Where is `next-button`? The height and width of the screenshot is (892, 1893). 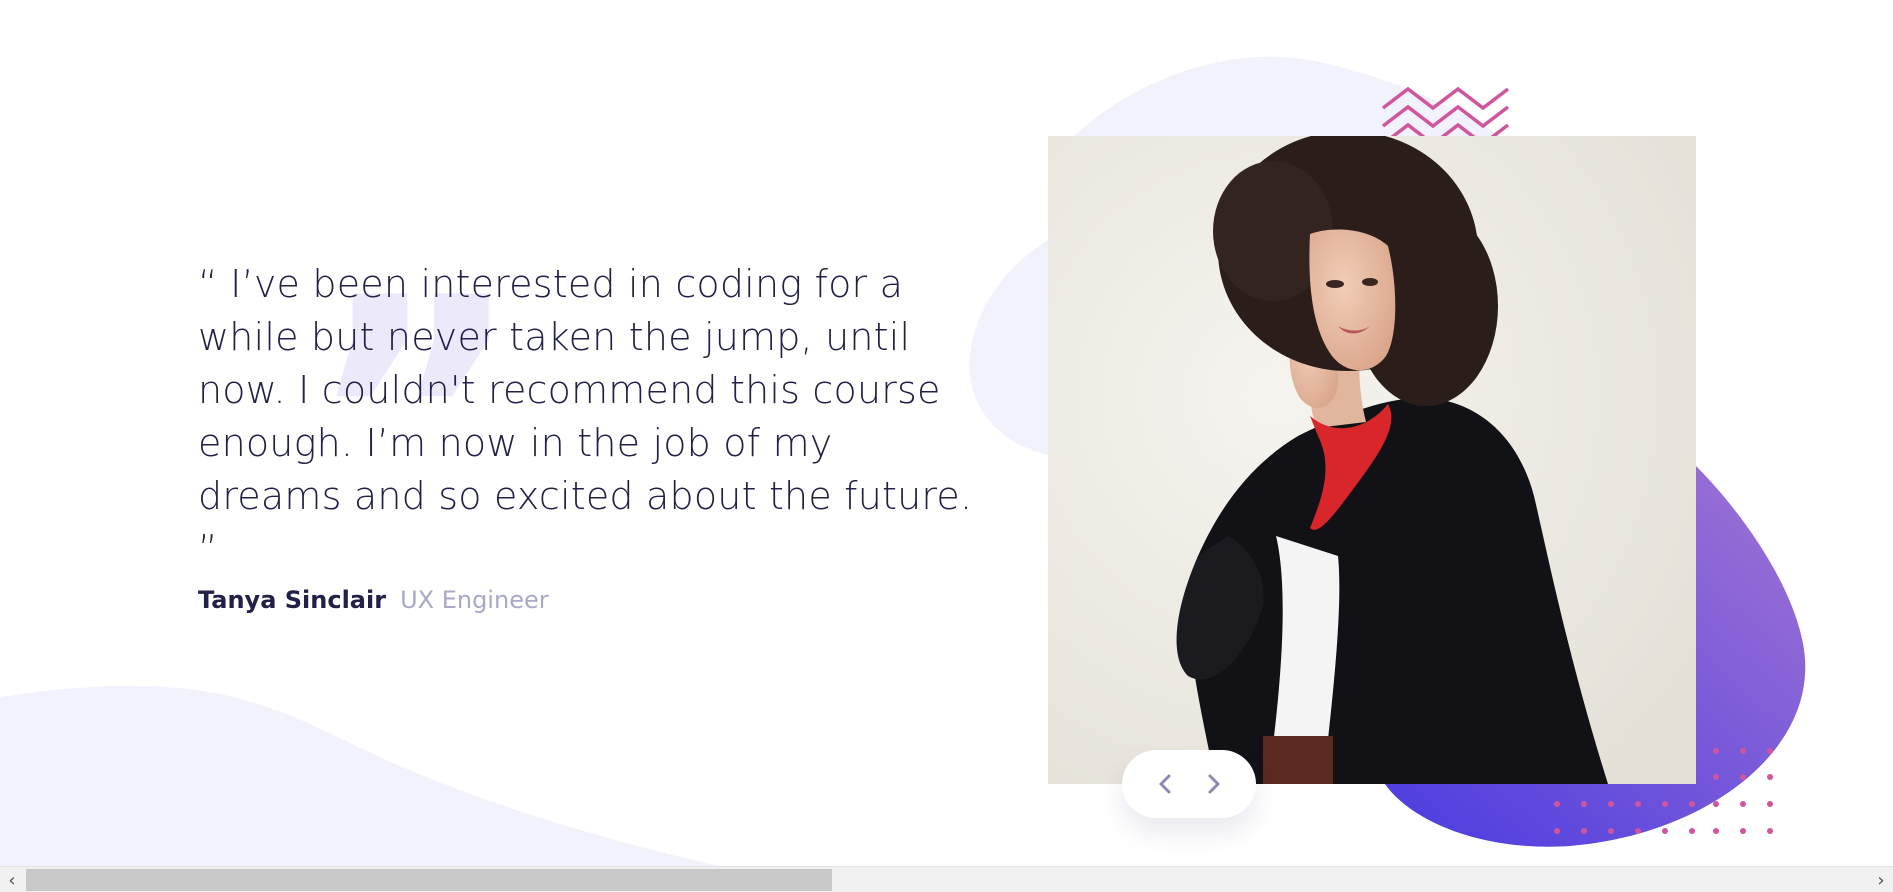 next-button is located at coordinates (1214, 784).